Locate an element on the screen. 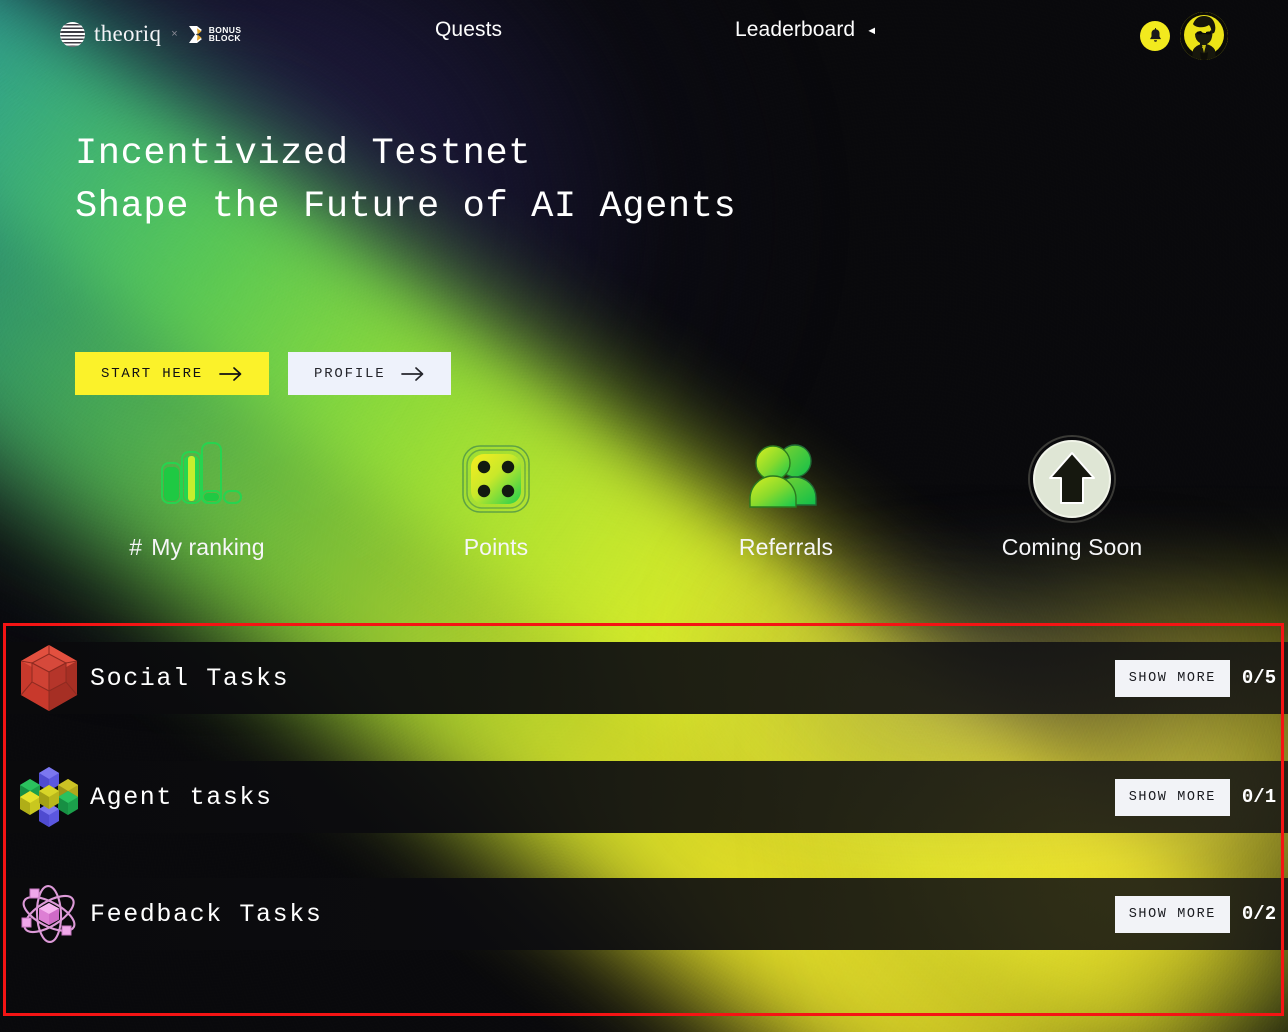  nav-item-leaderboard: Leaderboard ◄ is located at coordinates (806, 30).